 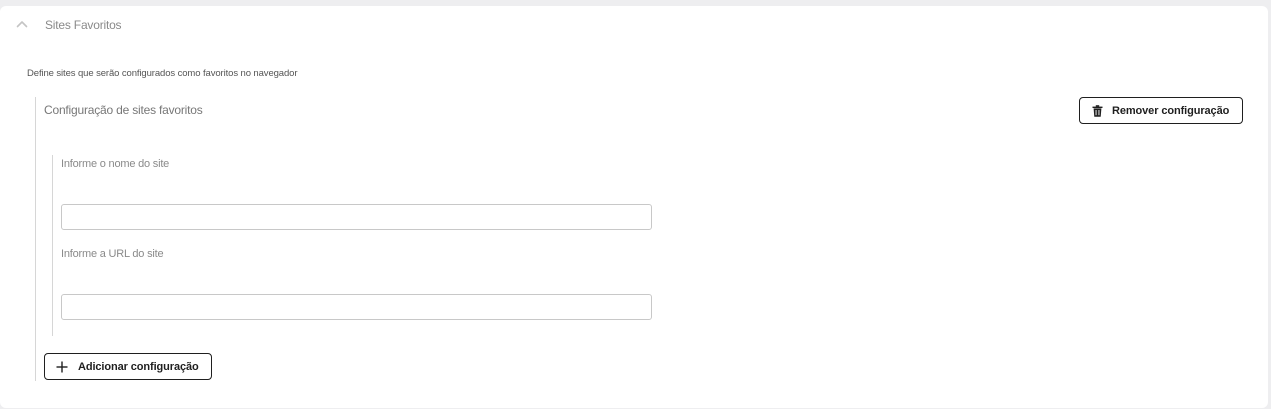 I want to click on add-config-label: Adicionar configuração, so click(x=138, y=366).